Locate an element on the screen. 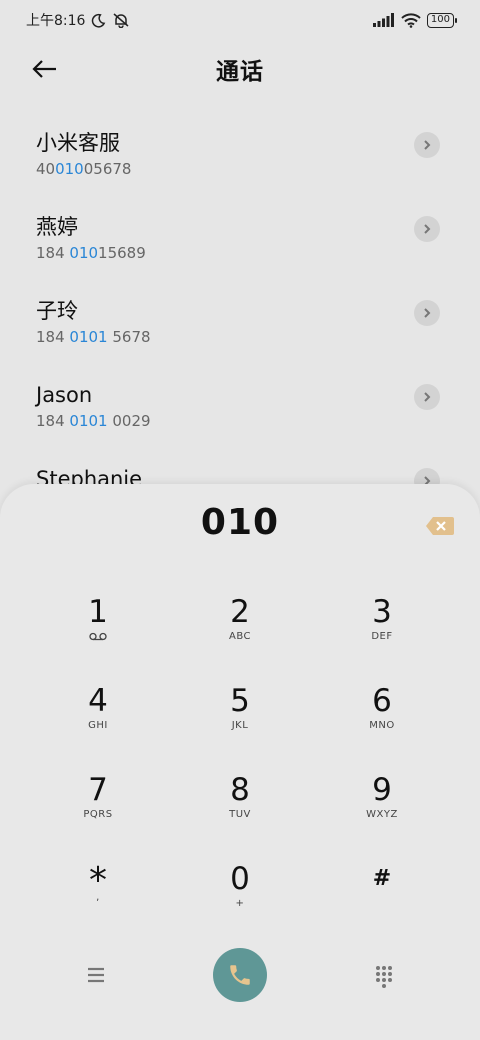 The image size is (480, 1040). key-8: 8 TUV is located at coordinates (240, 816).